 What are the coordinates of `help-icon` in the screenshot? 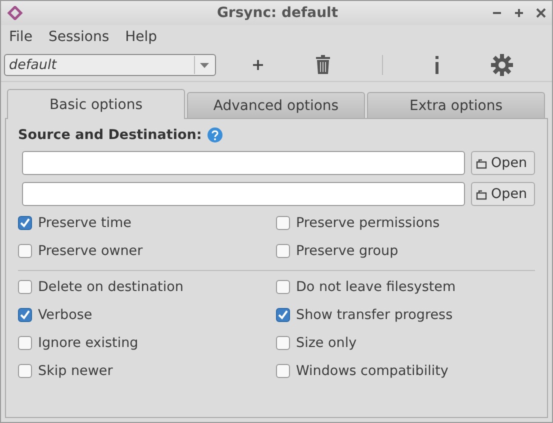 It's located at (214, 135).